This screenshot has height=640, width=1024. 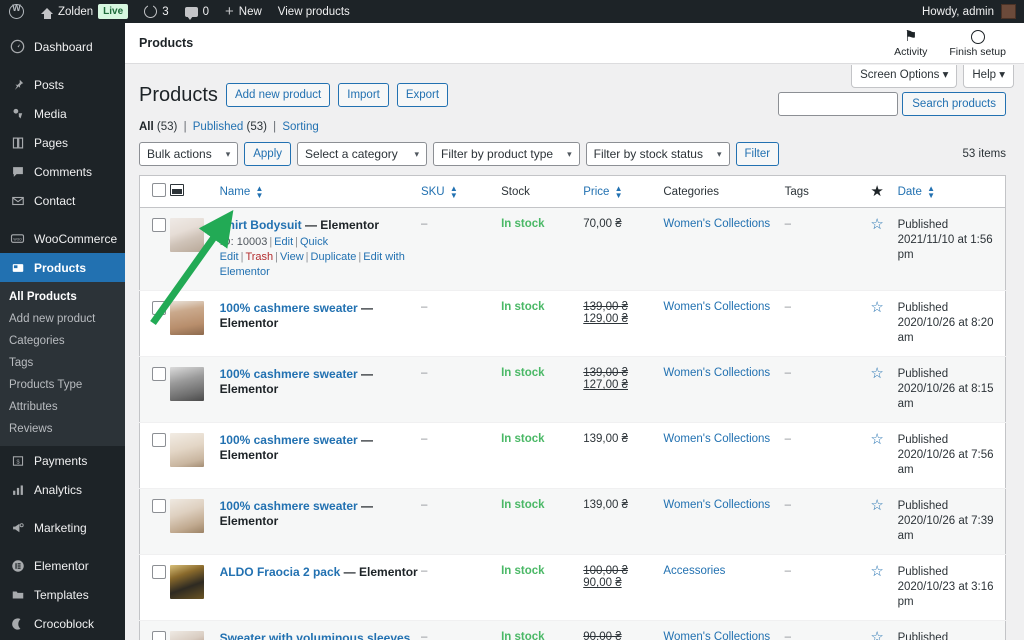 What do you see at coordinates (363, 95) in the screenshot?
I see `import-button: Import` at bounding box center [363, 95].